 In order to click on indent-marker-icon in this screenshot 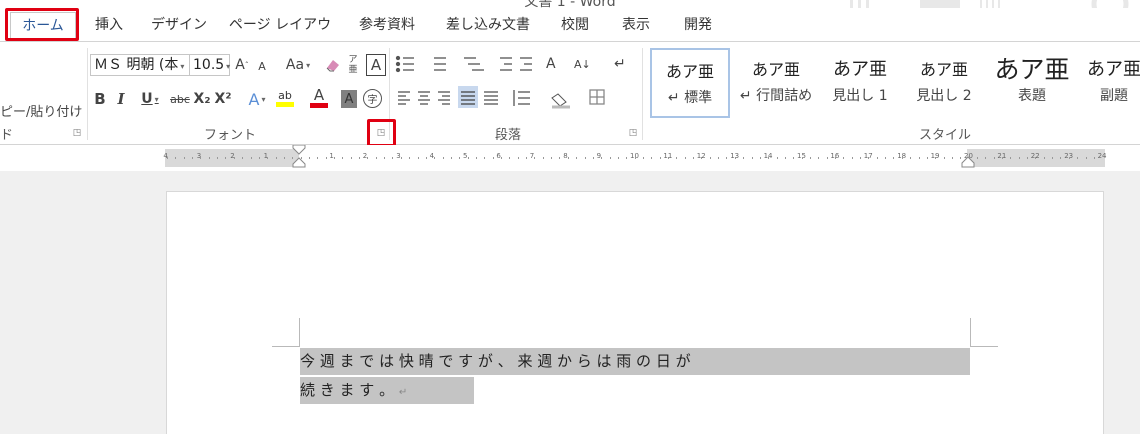, I will do `click(299, 158)`.